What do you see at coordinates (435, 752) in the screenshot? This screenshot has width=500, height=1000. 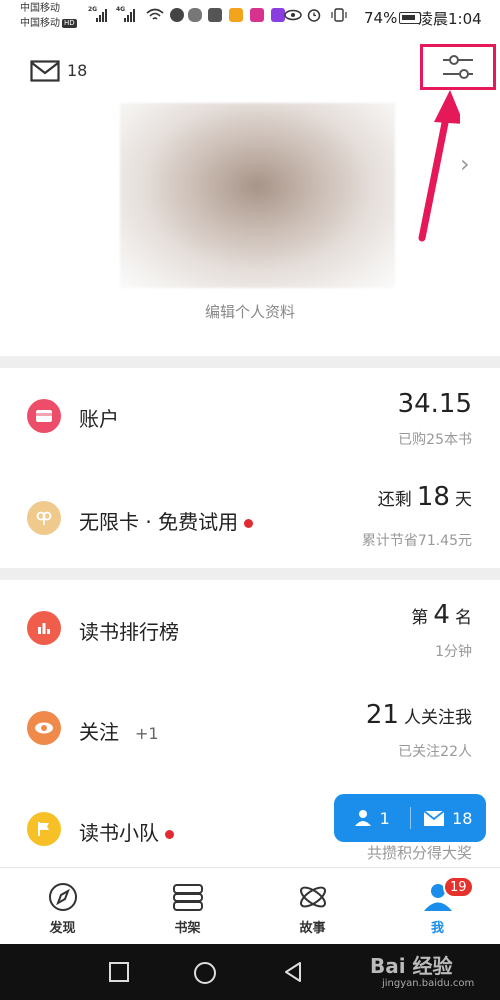 I see `following-count: 已关注22人` at bounding box center [435, 752].